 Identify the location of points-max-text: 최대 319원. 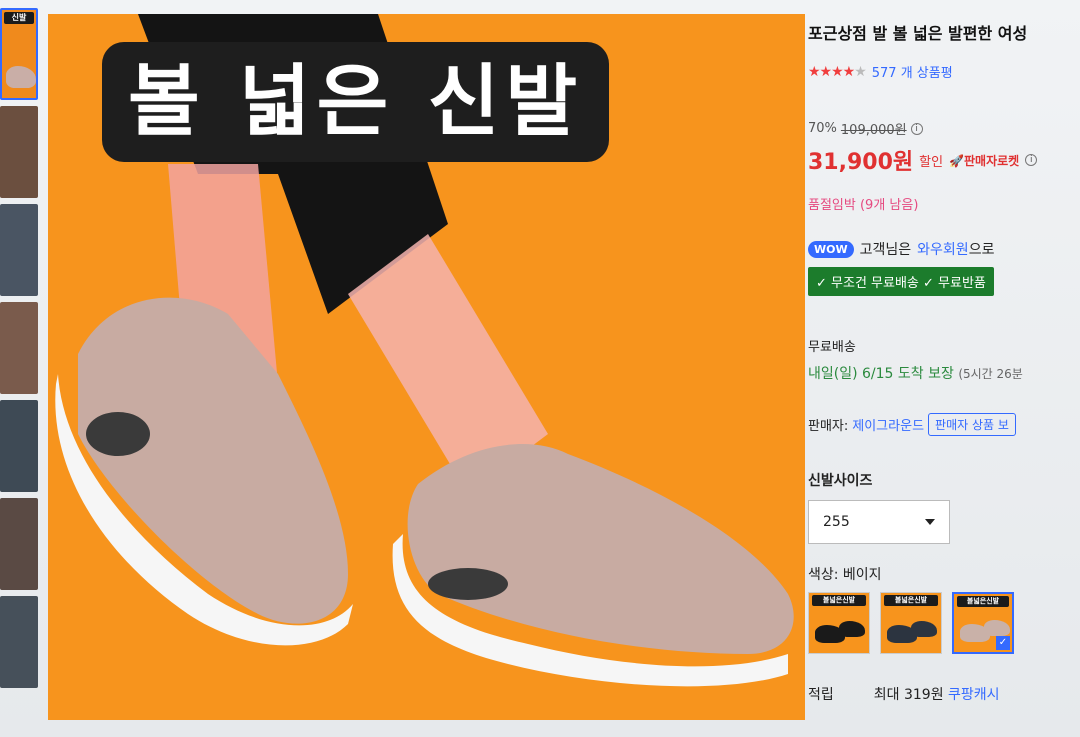
(908, 695).